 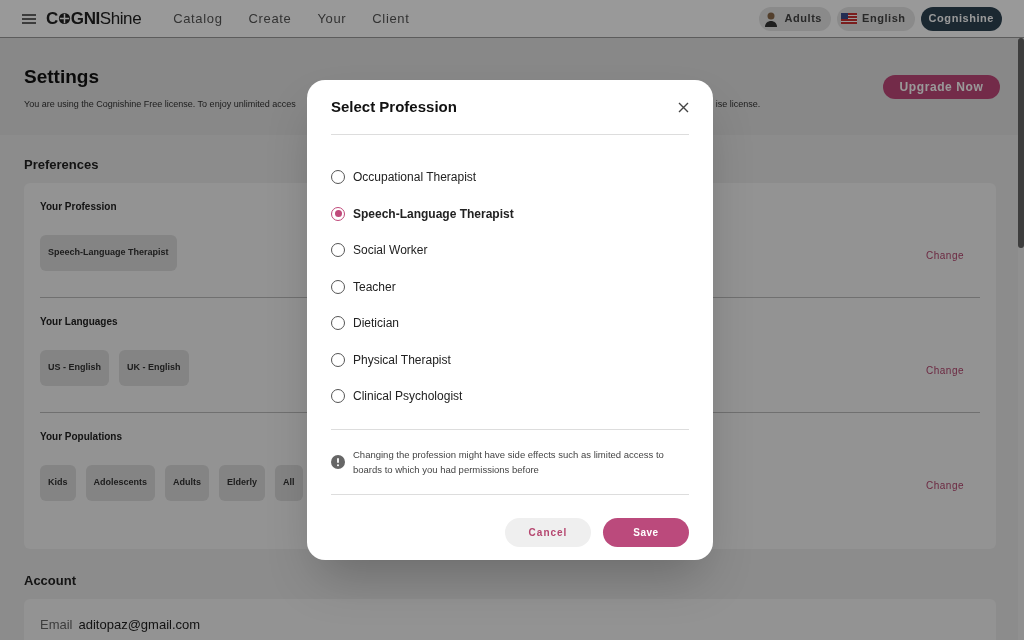 What do you see at coordinates (56, 625) in the screenshot?
I see `email-label: Email` at bounding box center [56, 625].